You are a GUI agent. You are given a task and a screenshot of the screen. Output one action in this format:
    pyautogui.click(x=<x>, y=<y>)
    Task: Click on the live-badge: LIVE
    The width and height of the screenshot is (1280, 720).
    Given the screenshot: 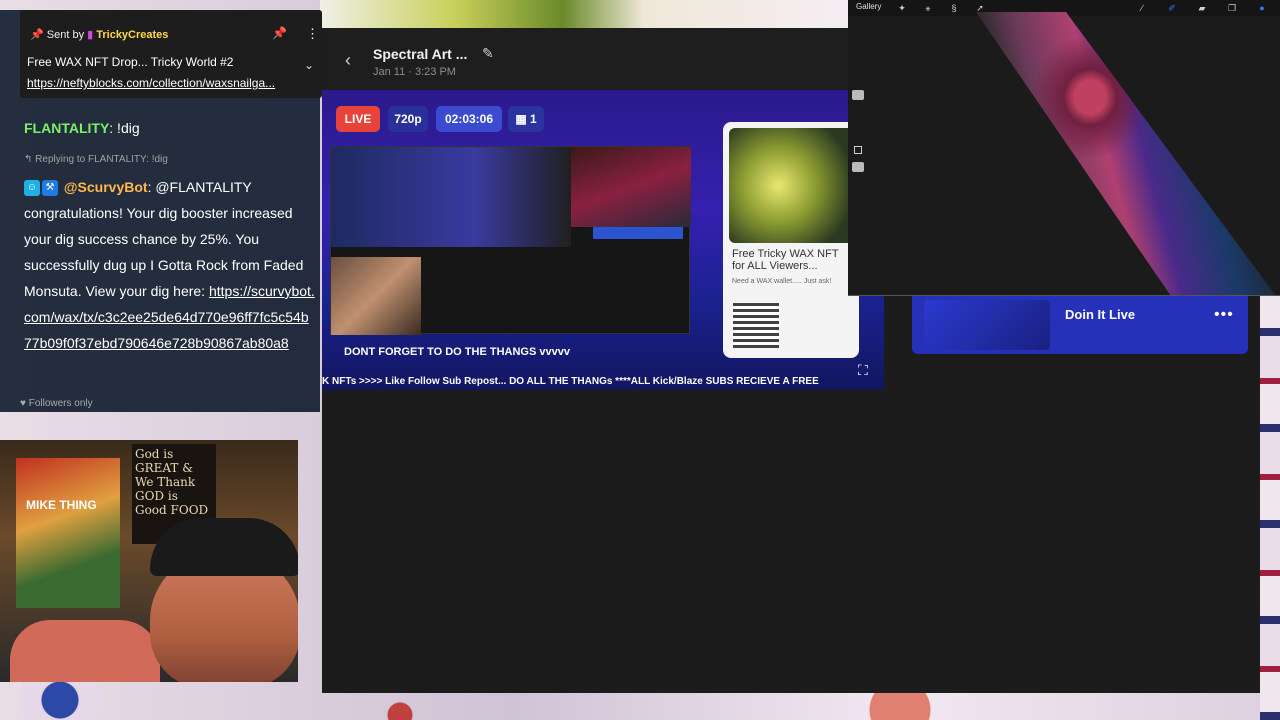 What is the action you would take?
    pyautogui.click(x=358, y=119)
    